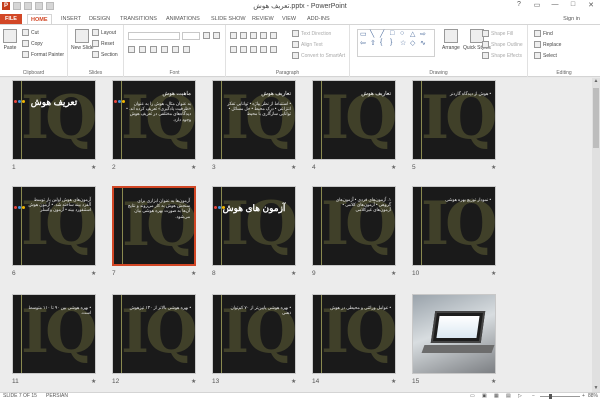 The height and width of the screenshot is (400, 600). What do you see at coordinates (206, 35) in the screenshot?
I see `grow-font-button` at bounding box center [206, 35].